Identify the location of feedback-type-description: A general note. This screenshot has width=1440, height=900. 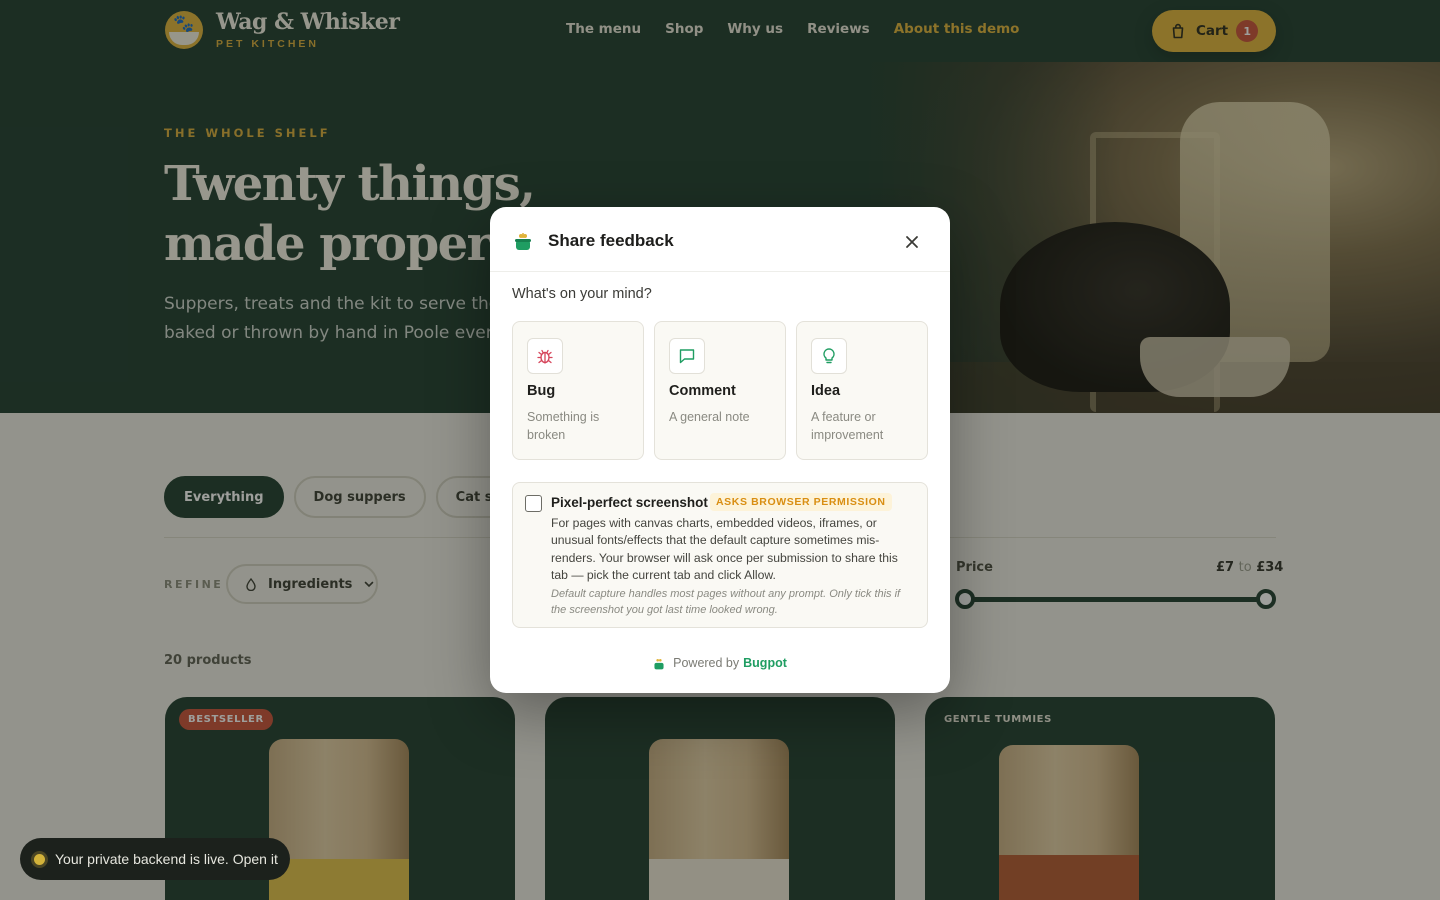
(709, 417).